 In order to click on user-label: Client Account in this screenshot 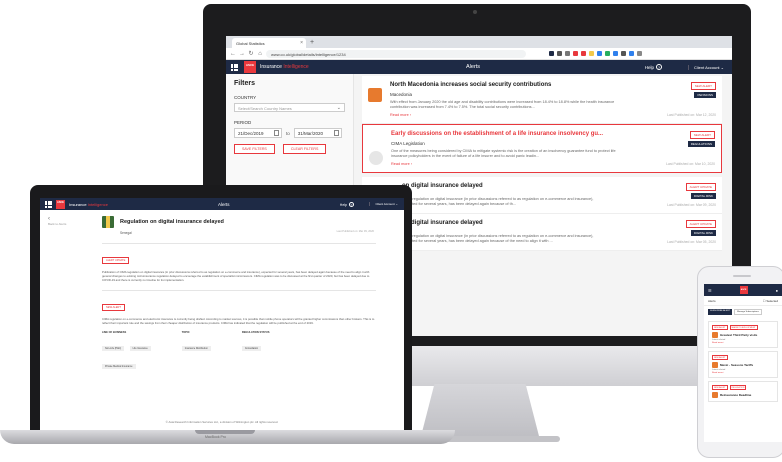, I will do `click(385, 204)`.